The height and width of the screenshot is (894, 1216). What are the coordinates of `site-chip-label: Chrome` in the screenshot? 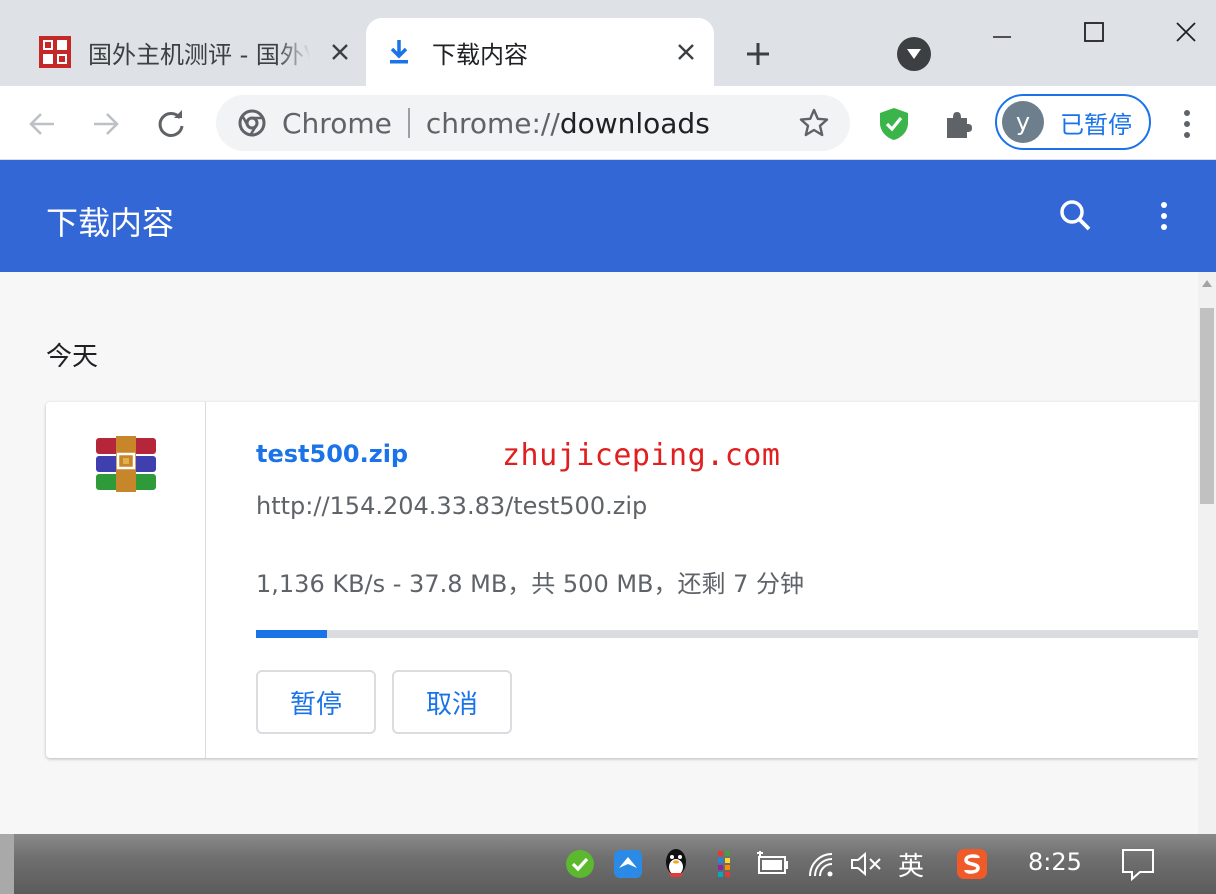 It's located at (337, 123).